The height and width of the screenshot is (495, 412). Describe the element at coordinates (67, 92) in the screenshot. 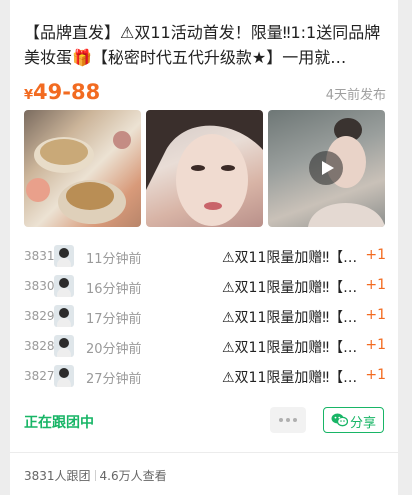

I see `price-range: 49-88` at that location.